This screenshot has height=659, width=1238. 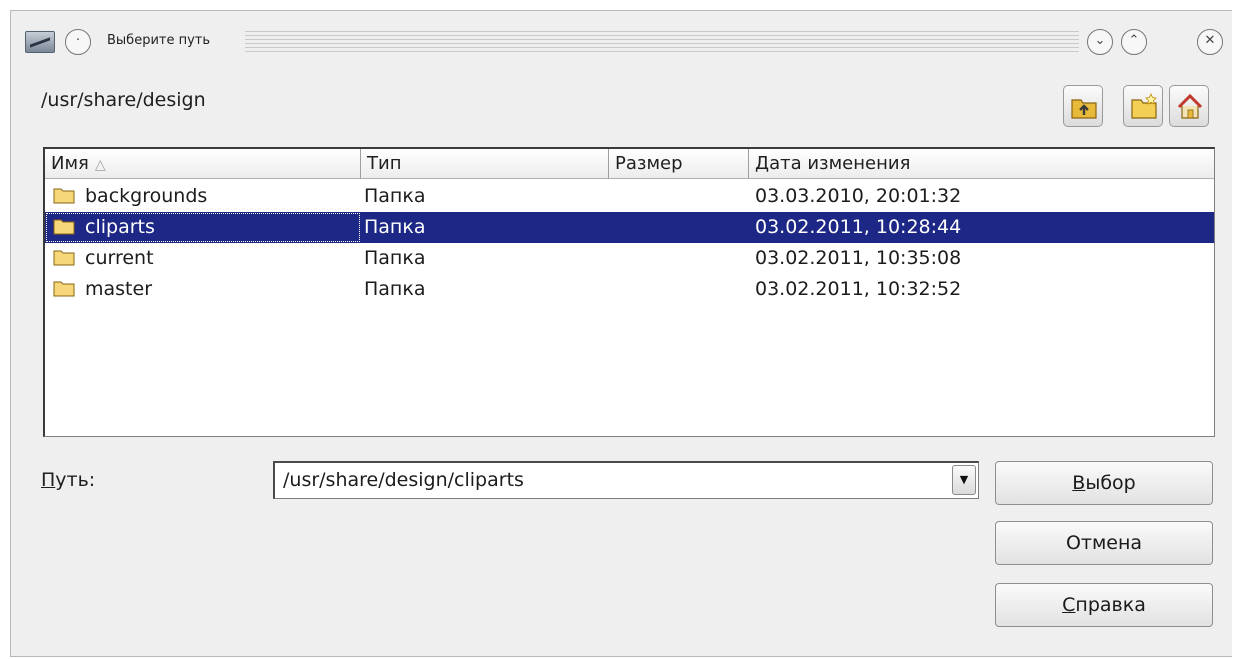 I want to click on path-combobox: /usr/share/design/cliparts ▼, so click(x=626, y=480).